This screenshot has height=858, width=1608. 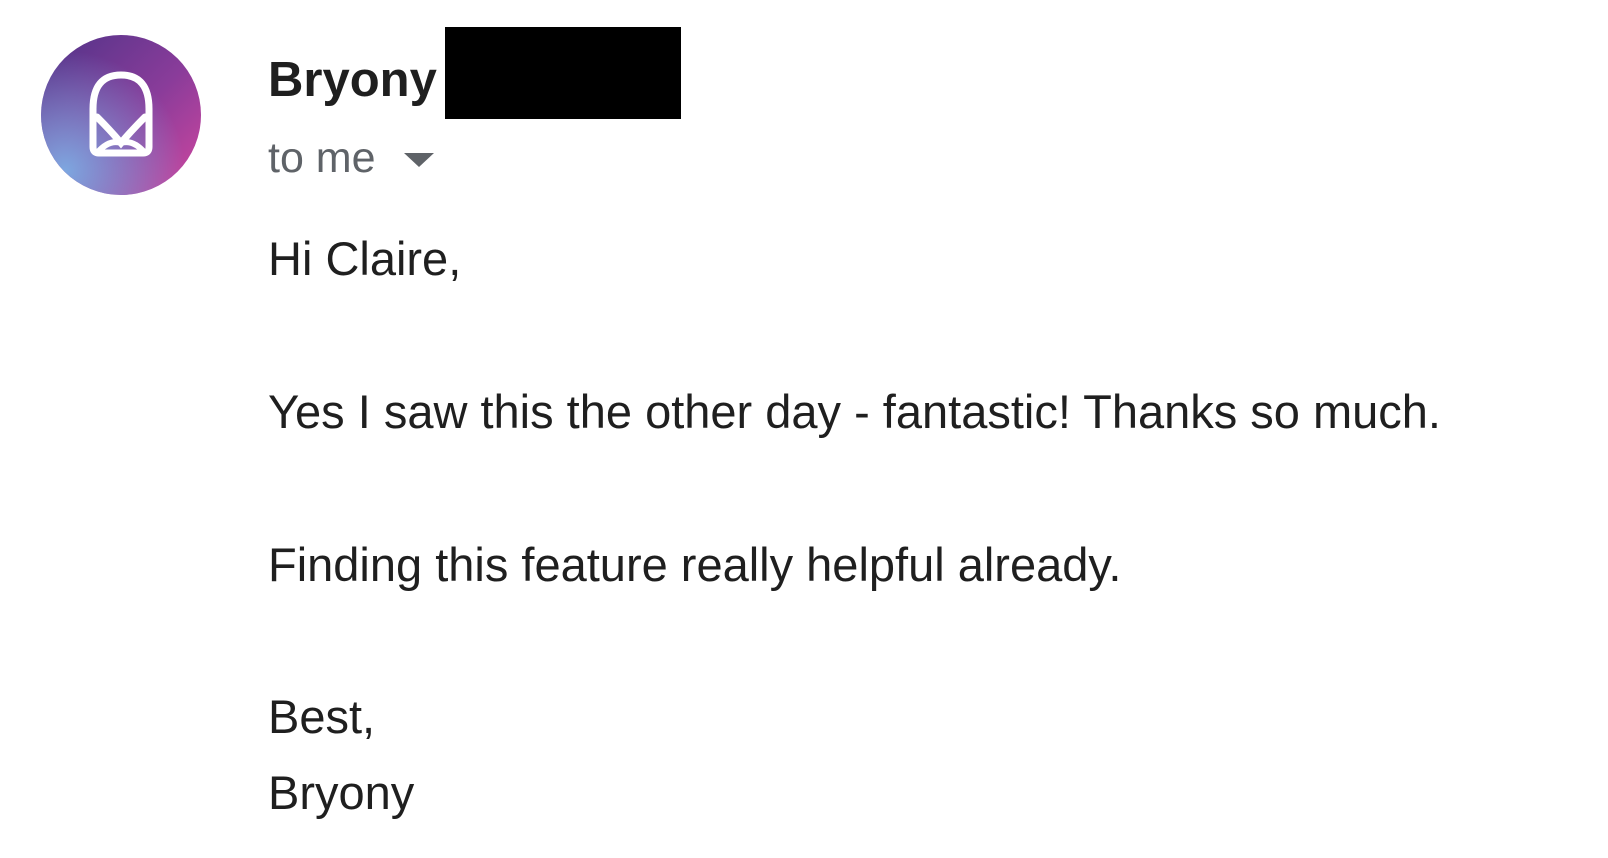 I want to click on message-signature: Bryony, so click(x=341, y=792).